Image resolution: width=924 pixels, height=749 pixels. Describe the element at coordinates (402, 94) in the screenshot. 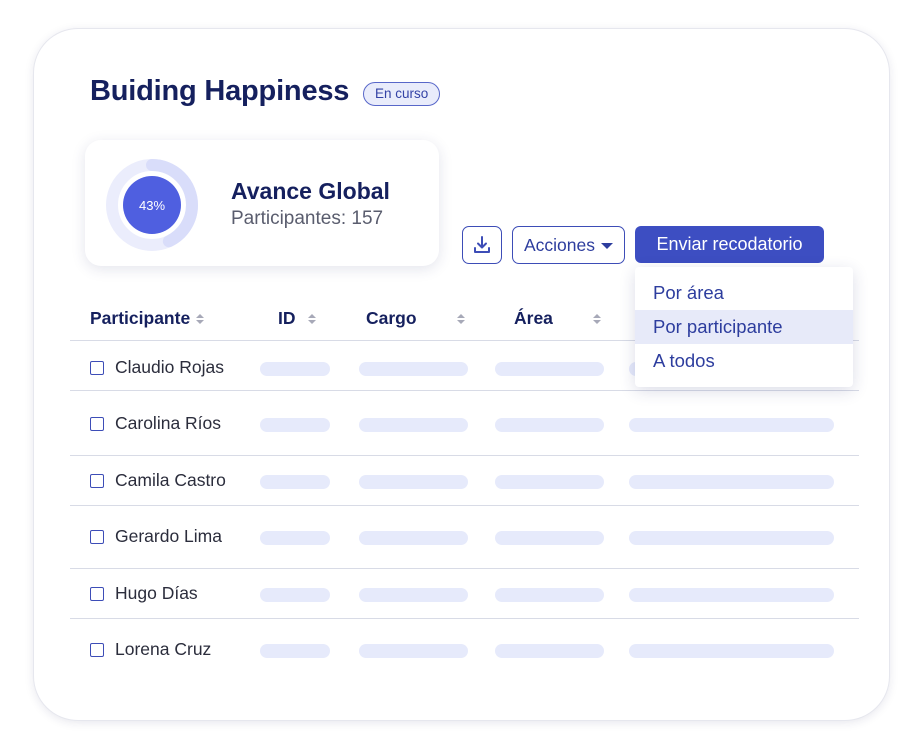

I see `status-badge: En curso` at that location.